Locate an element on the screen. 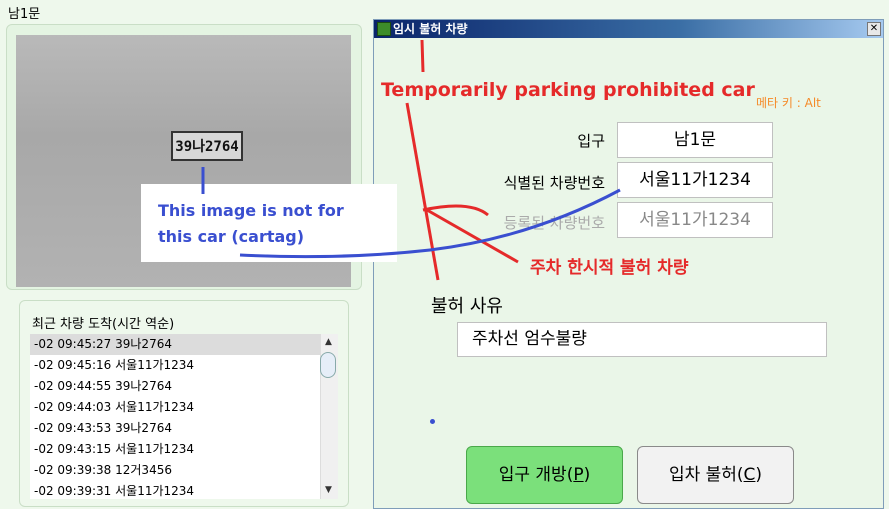 Image resolution: width=889 pixels, height=509 pixels. annotation-dot is located at coordinates (432, 421).